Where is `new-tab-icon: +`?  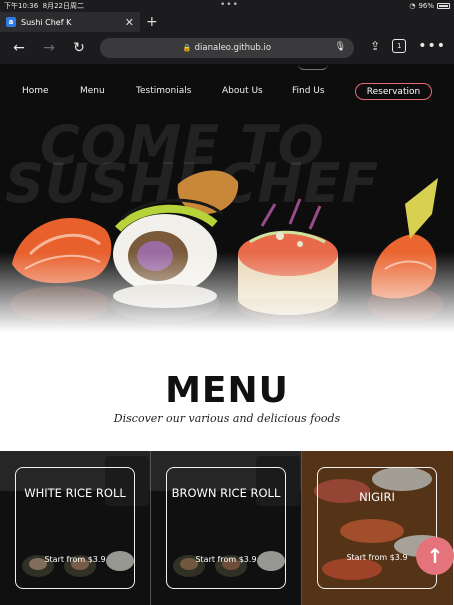 new-tab-icon: + is located at coordinates (152, 22).